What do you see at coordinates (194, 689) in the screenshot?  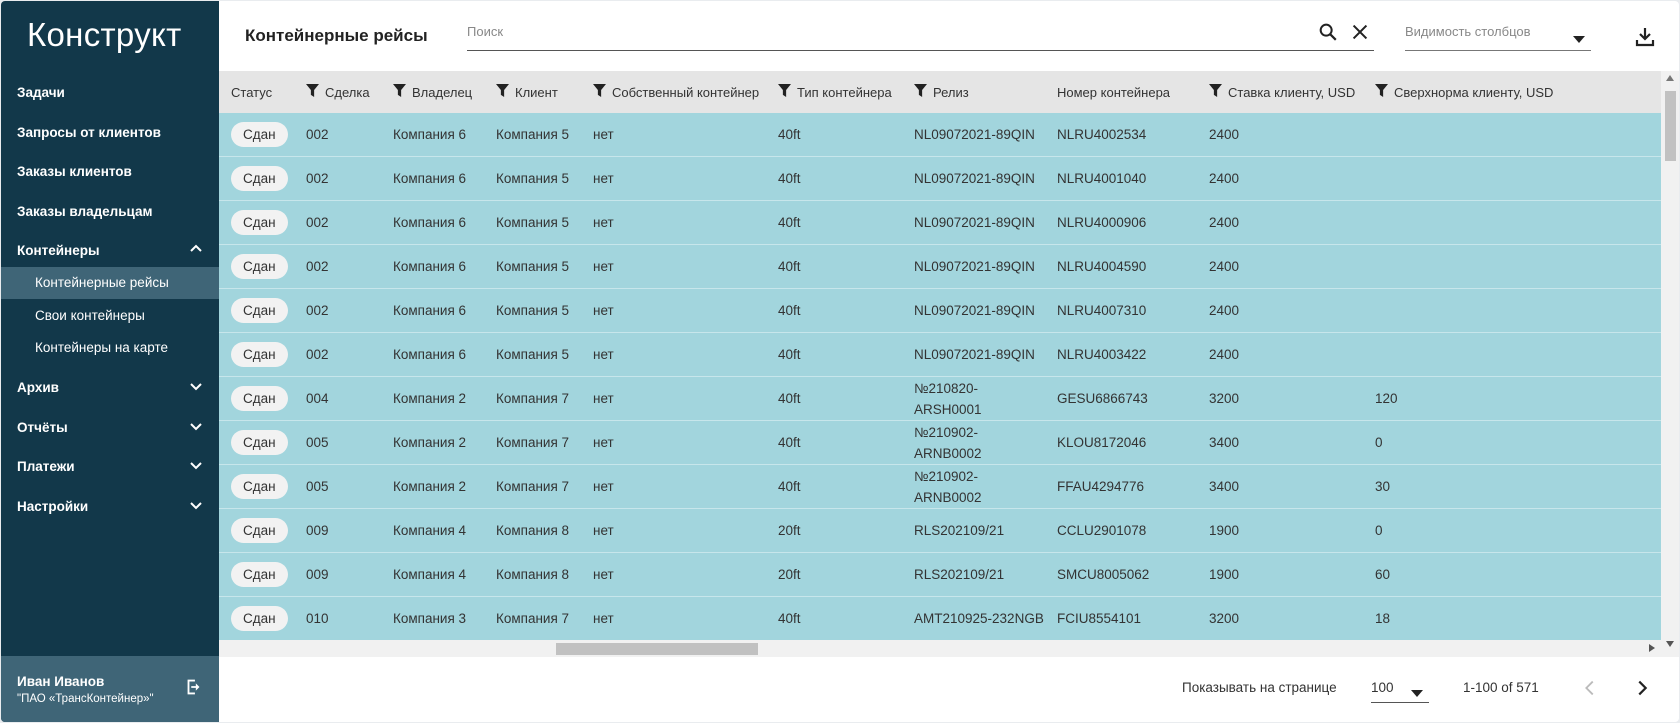 I see `logout-icon` at bounding box center [194, 689].